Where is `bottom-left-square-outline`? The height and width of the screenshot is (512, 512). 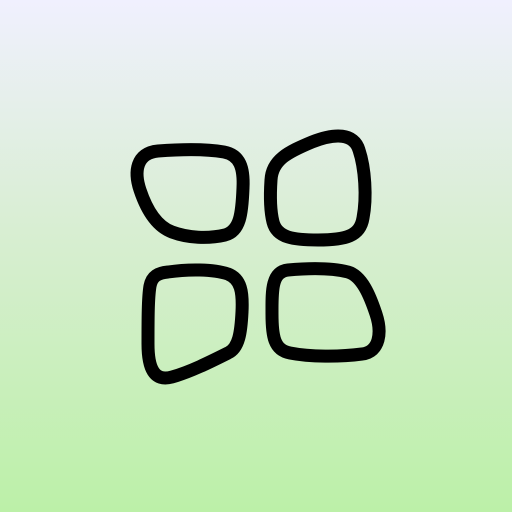
bottom-left-square-outline is located at coordinates (195, 324).